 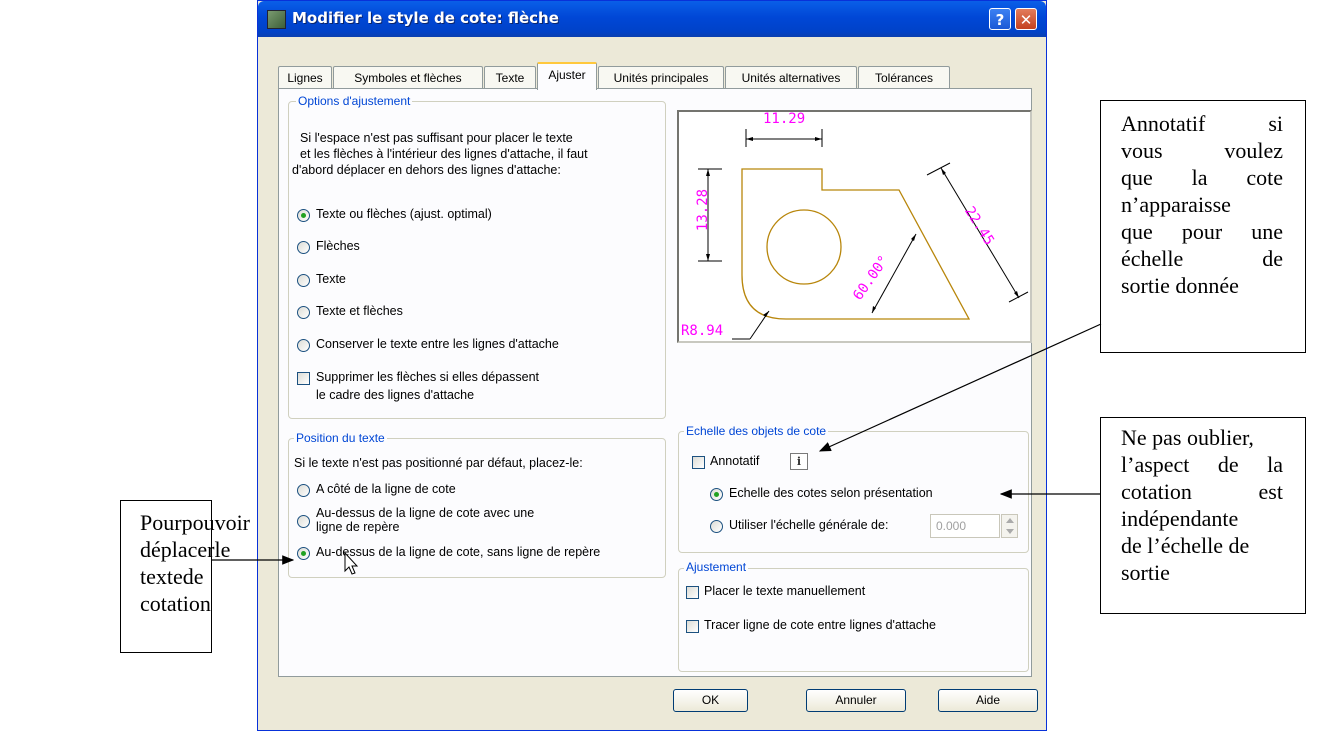 I want to click on arrow-to-annotatif, so click(x=960, y=387).